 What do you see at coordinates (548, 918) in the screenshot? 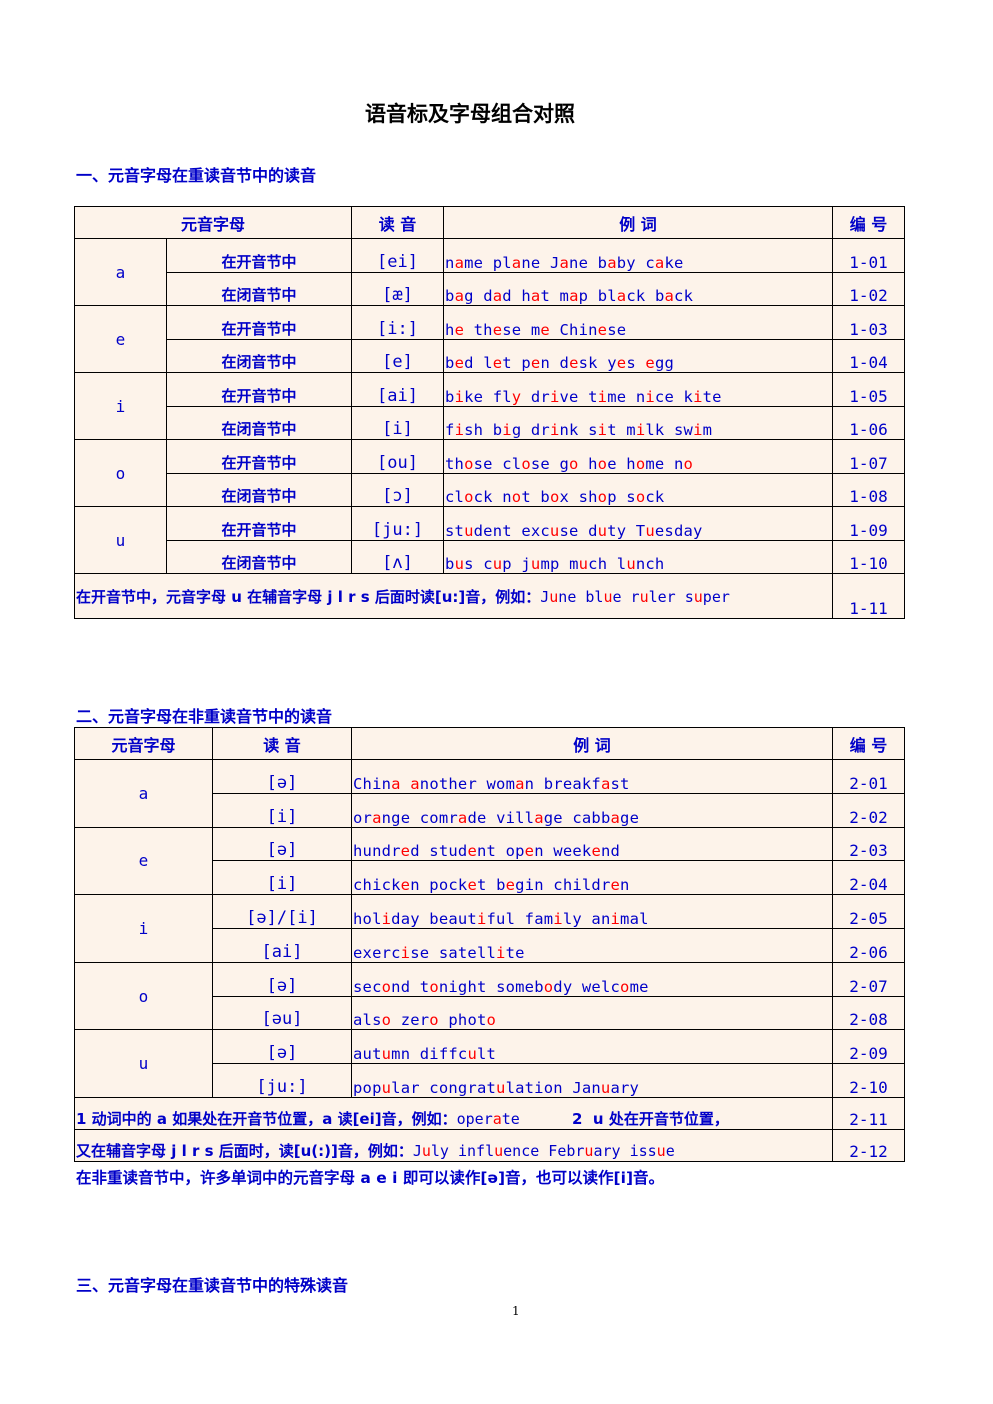
I see `example-word: family` at bounding box center [548, 918].